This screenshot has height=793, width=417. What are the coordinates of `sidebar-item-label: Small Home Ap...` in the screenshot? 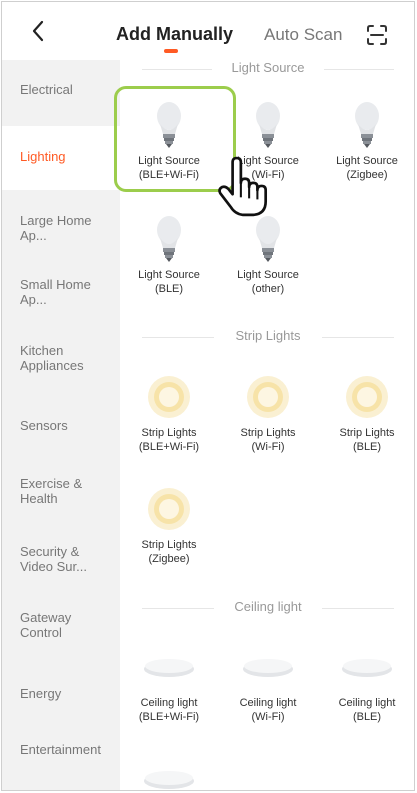 It's located at (55, 292).